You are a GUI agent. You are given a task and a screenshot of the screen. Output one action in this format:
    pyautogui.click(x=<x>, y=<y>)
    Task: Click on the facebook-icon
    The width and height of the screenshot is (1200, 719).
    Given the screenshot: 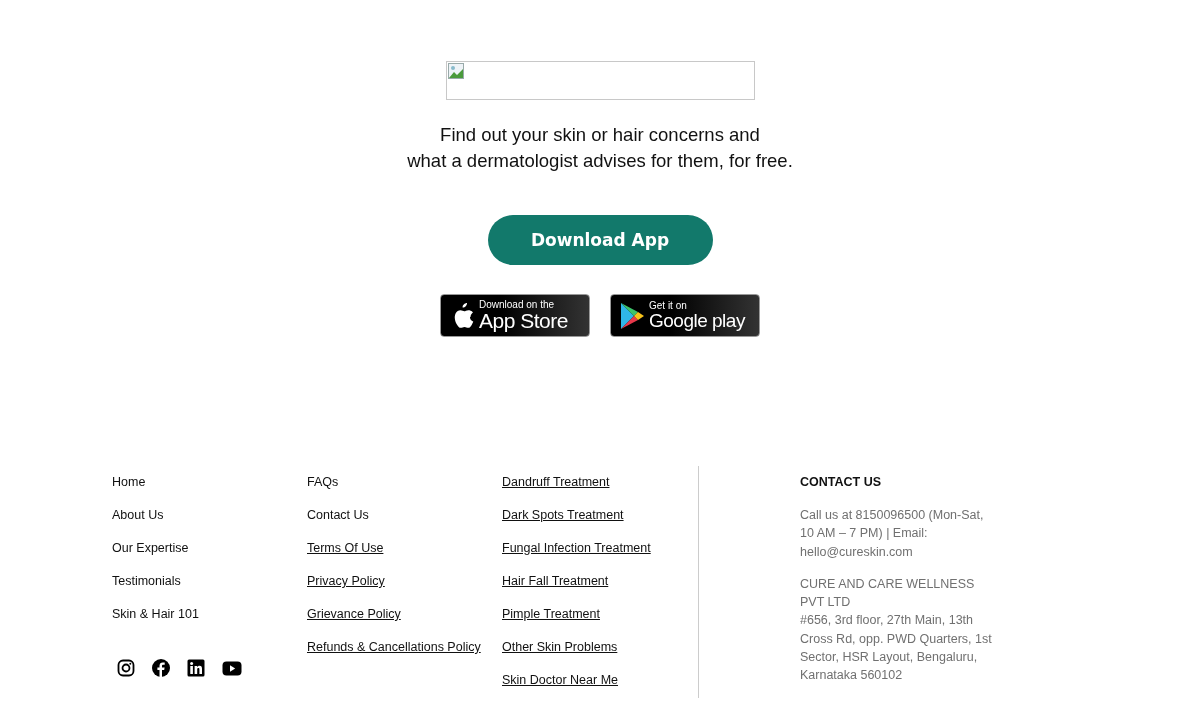 What is the action you would take?
    pyautogui.click(x=161, y=668)
    